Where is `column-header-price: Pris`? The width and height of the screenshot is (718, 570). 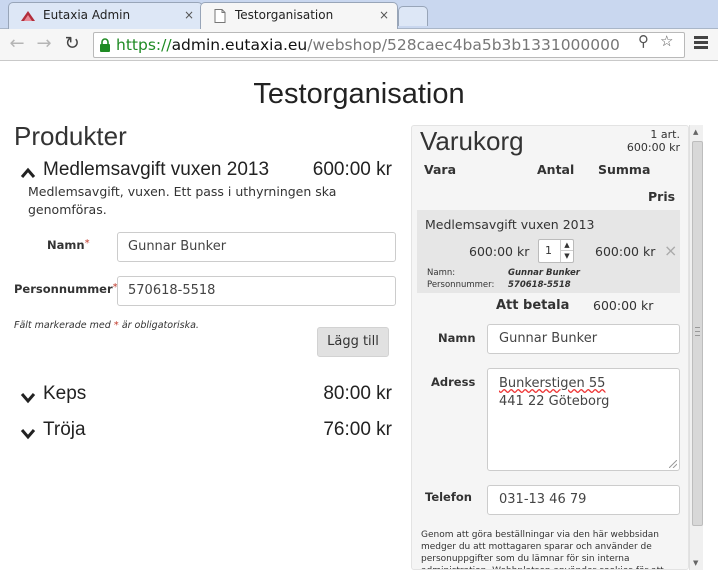 column-header-price: Pris is located at coordinates (662, 196).